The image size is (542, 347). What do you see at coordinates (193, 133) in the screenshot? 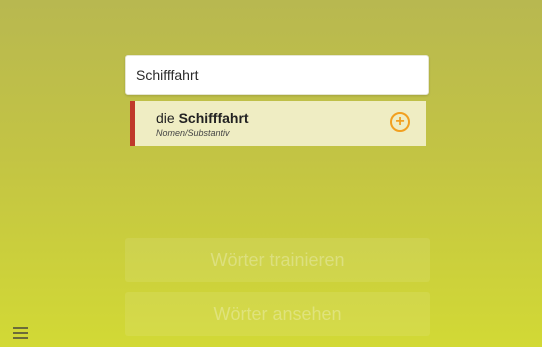
I see `suggestion-word-type: Nomen/Substantiv` at bounding box center [193, 133].